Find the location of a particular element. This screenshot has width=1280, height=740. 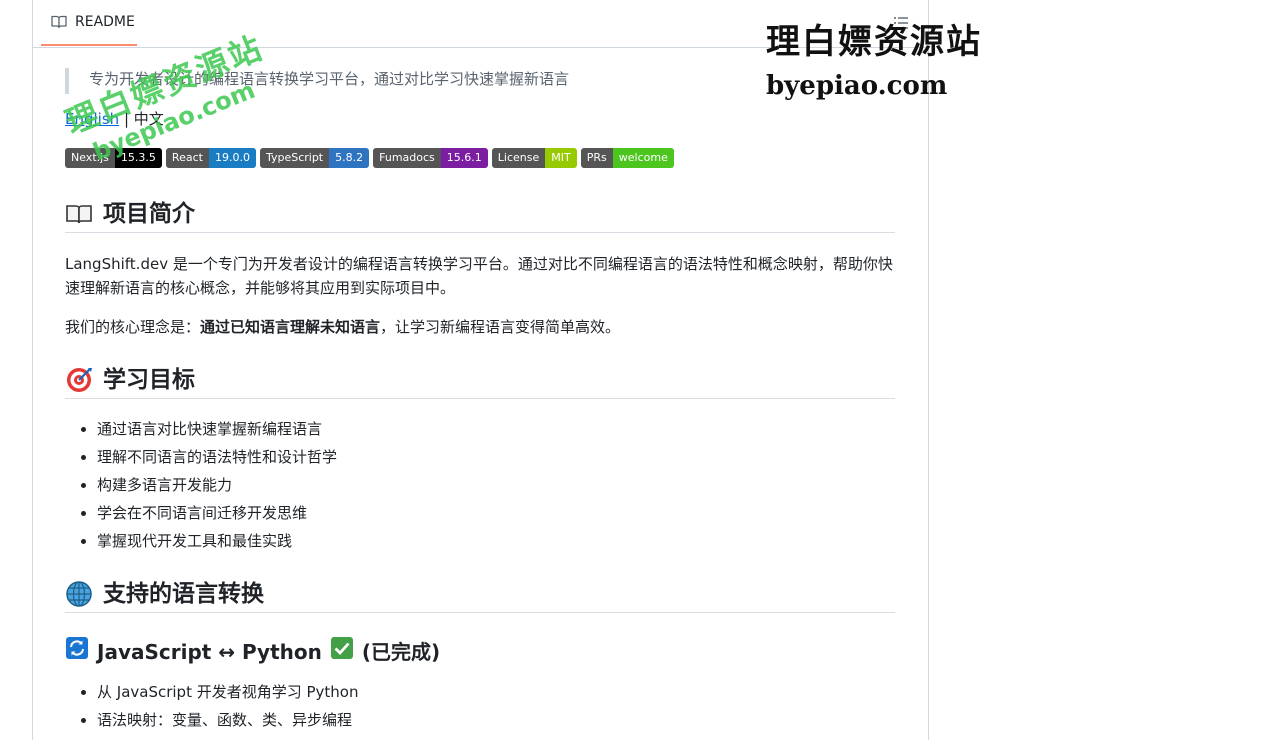

heading-js-python: JavaScript ↔ Python (已完成) is located at coordinates (252, 652).